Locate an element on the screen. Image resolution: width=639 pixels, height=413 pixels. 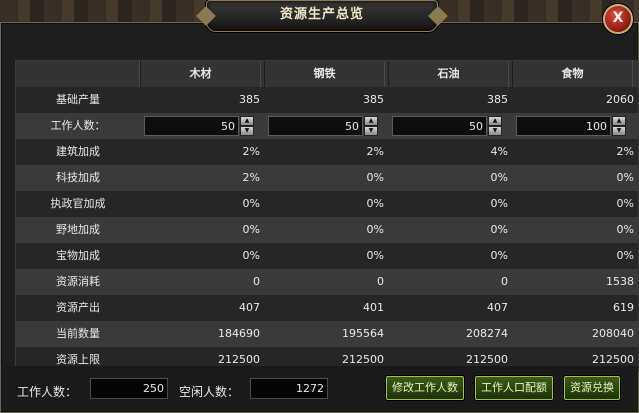
row-label: 资源产出 is located at coordinates (78, 307).